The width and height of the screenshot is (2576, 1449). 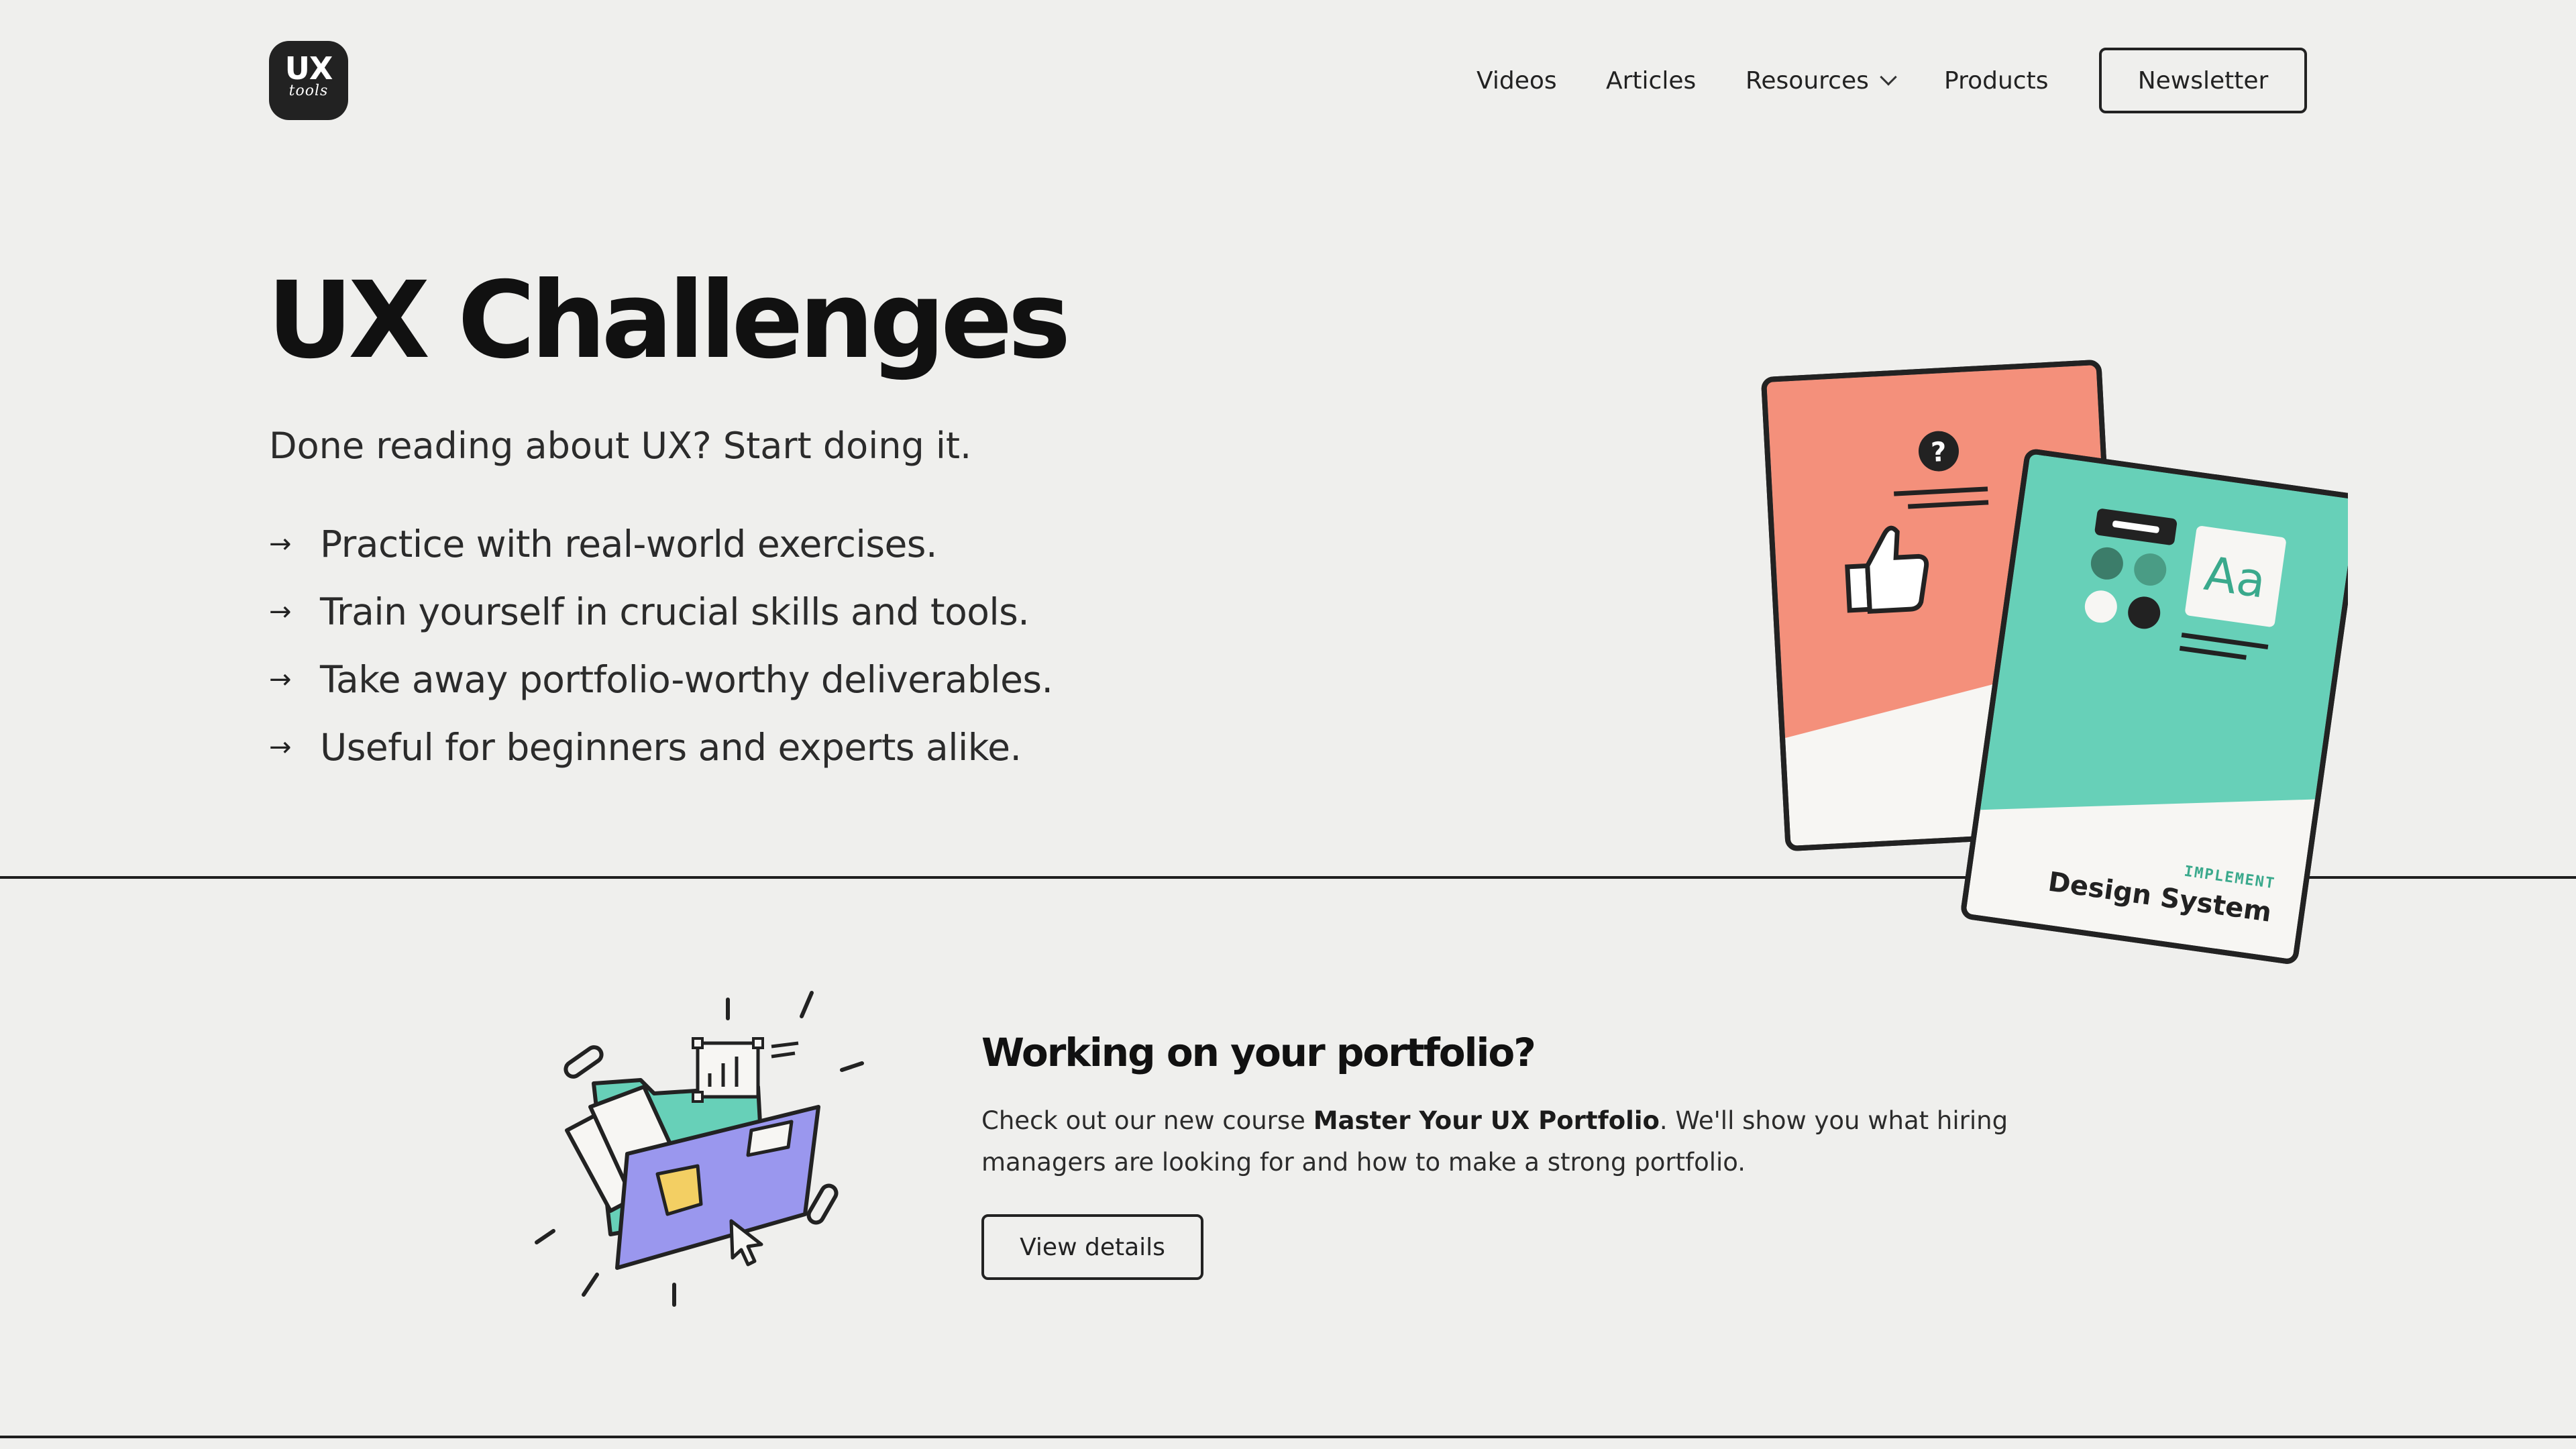 I want to click on nav-videos: Videos, so click(x=1517, y=81).